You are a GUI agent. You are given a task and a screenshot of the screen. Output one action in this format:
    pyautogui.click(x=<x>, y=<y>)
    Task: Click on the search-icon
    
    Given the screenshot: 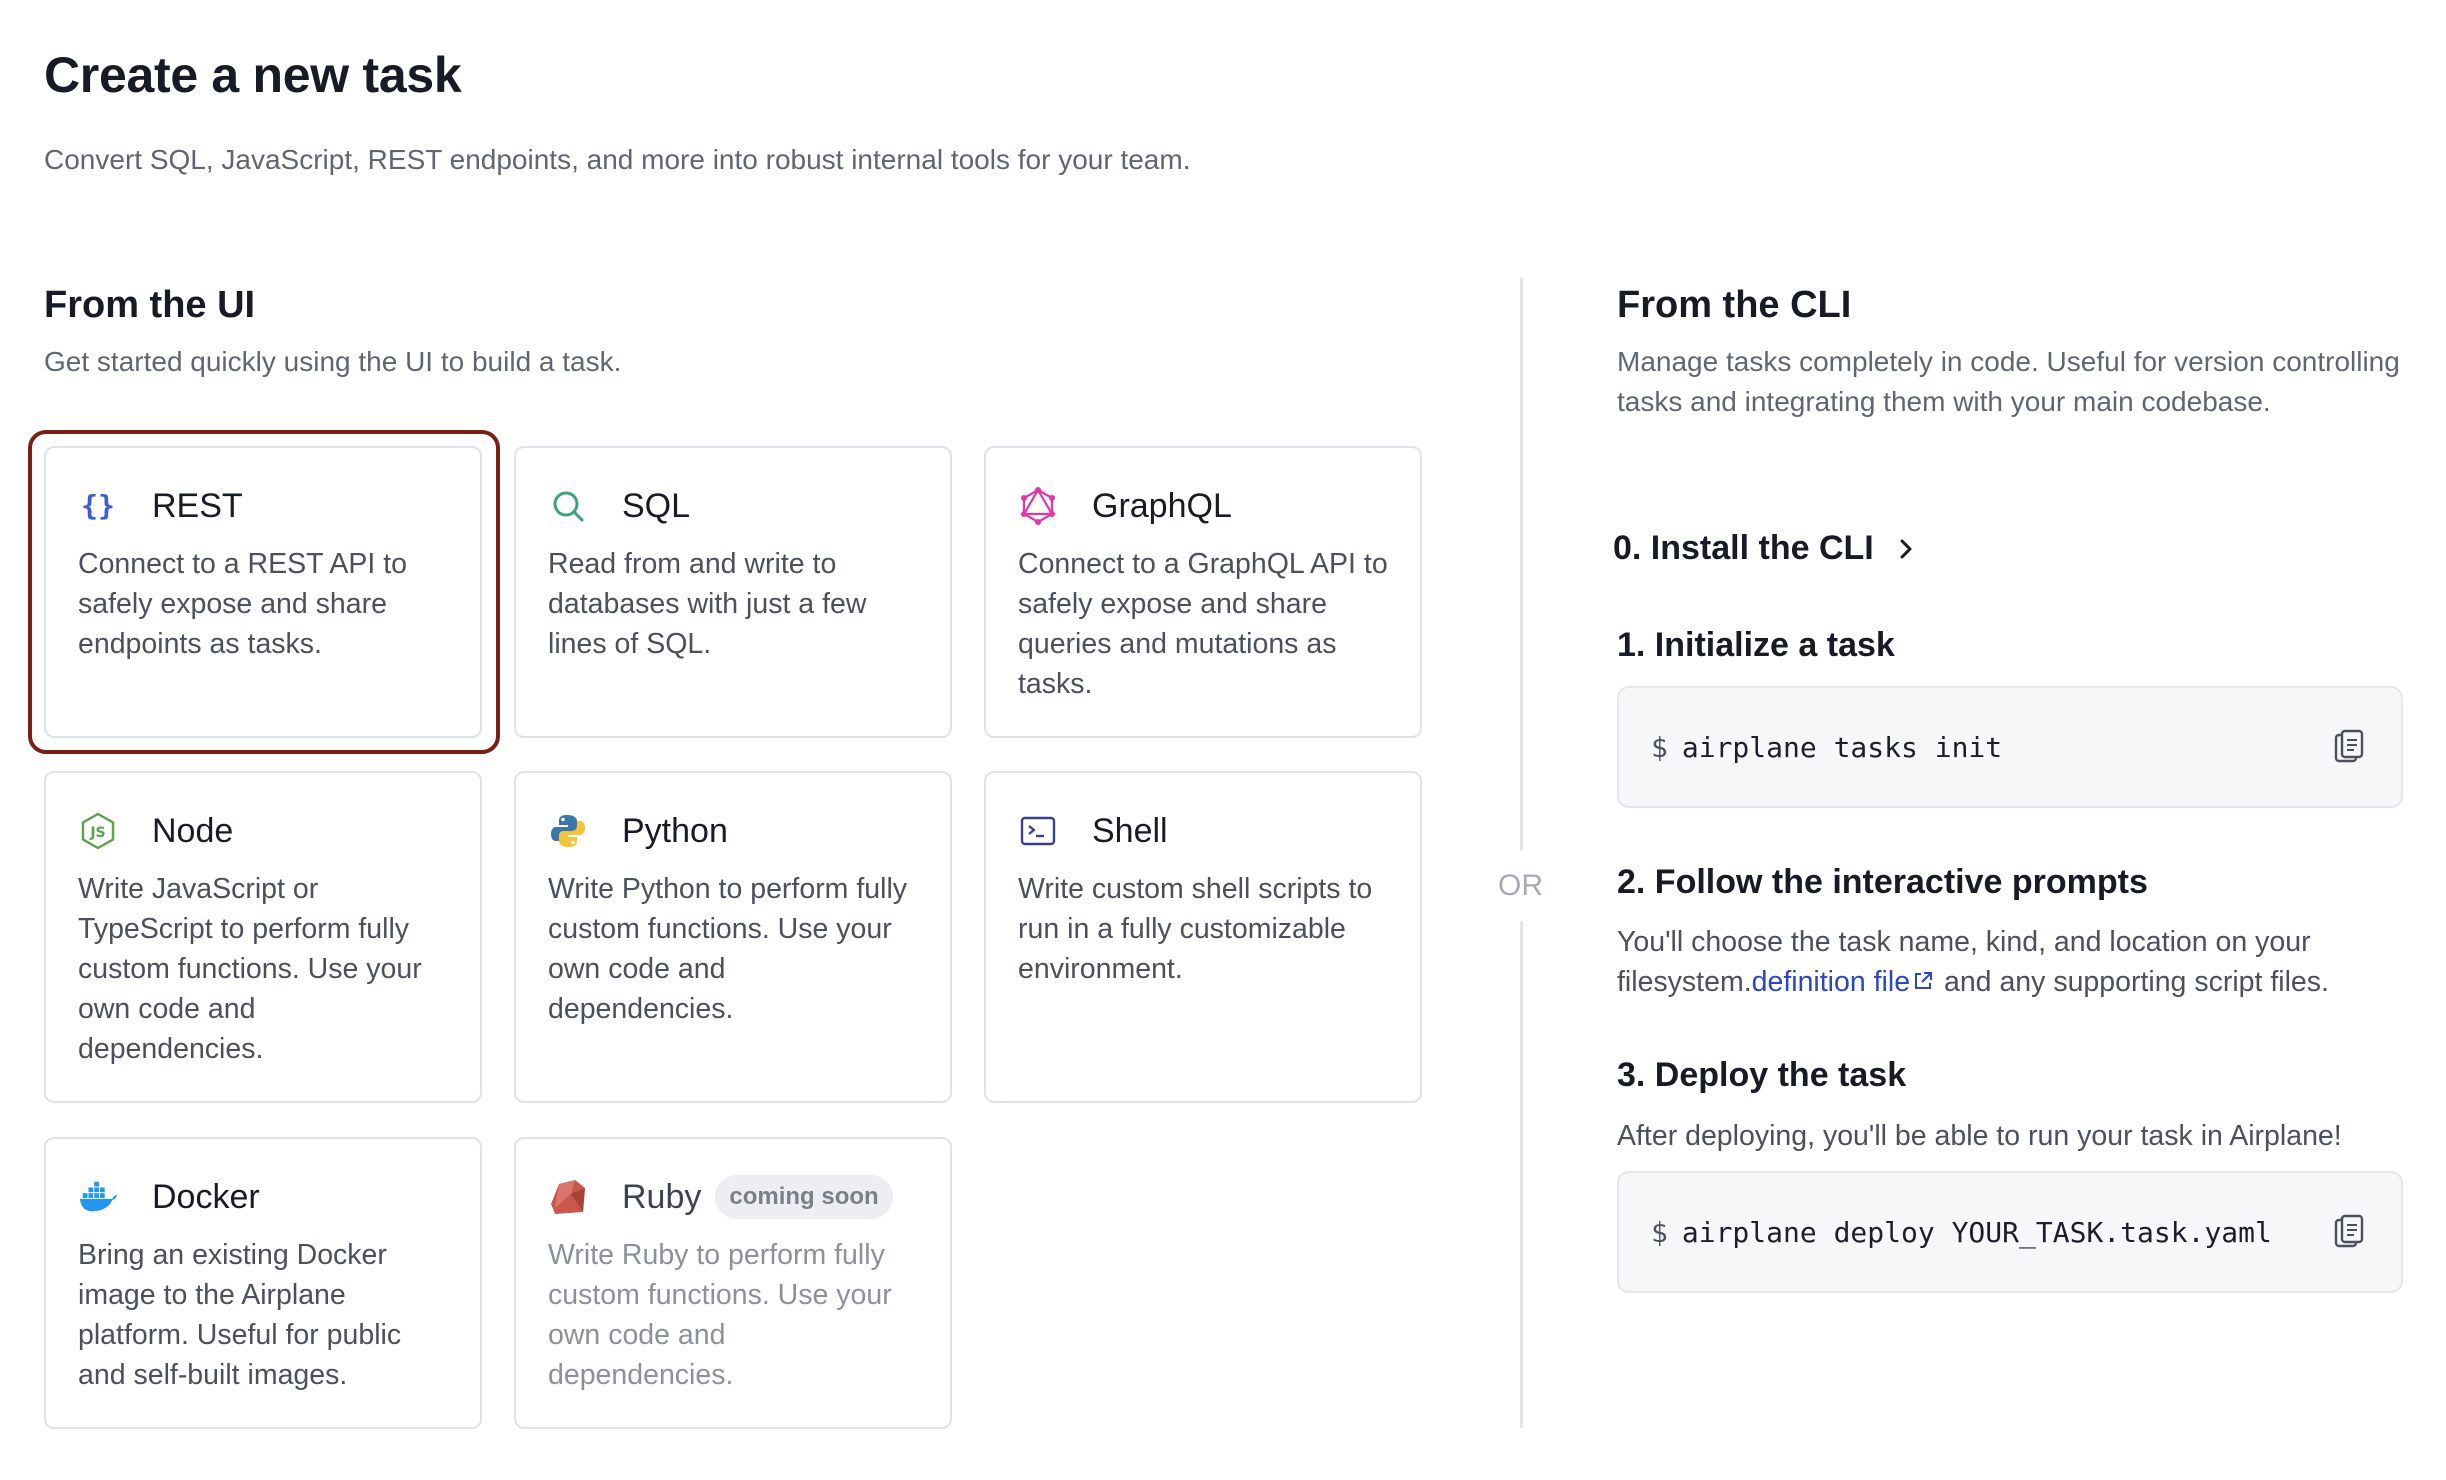 What is the action you would take?
    pyautogui.click(x=568, y=506)
    